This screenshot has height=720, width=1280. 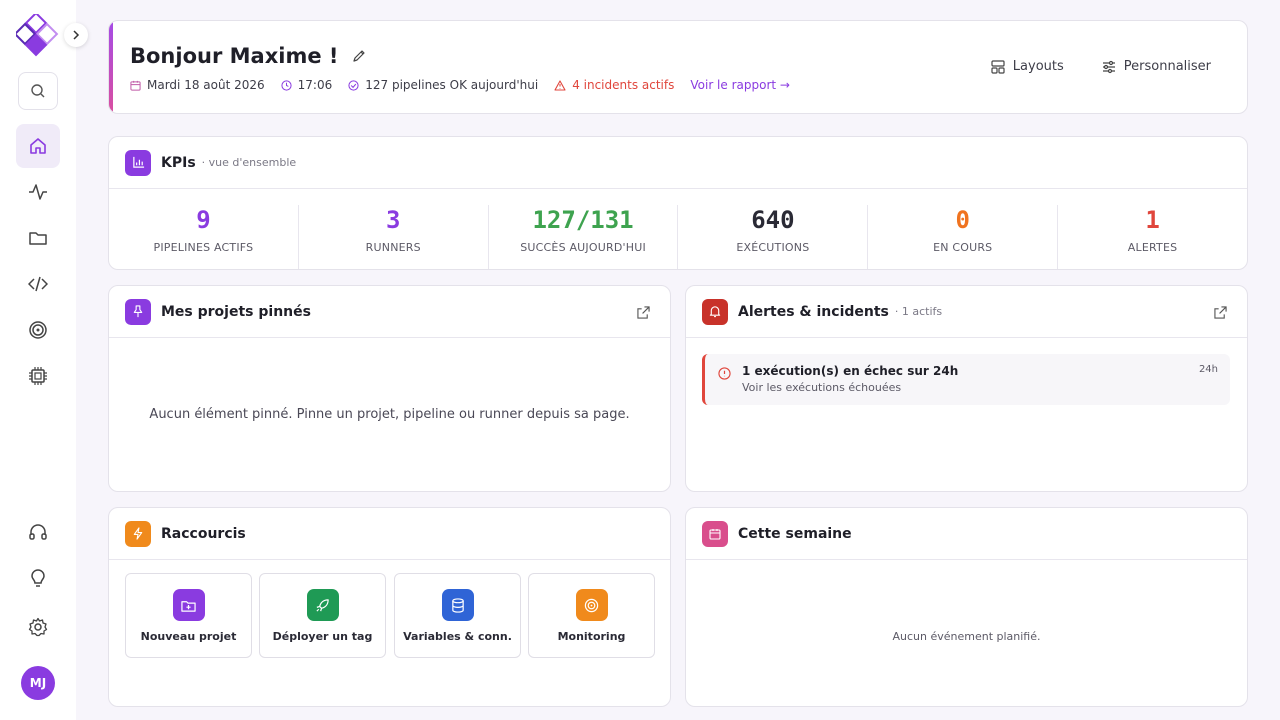 I want to click on sidebar: MJ, so click(x=44, y=360).